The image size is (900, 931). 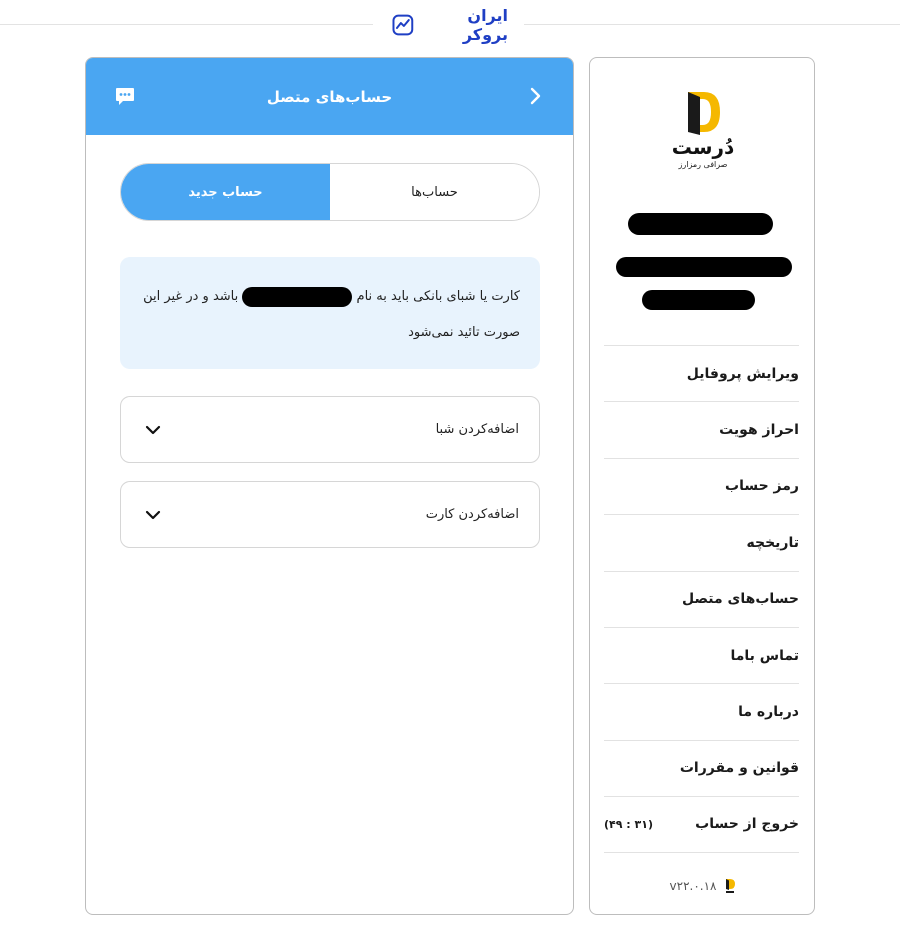 I want to click on small-logo-icon, so click(x=731, y=886).